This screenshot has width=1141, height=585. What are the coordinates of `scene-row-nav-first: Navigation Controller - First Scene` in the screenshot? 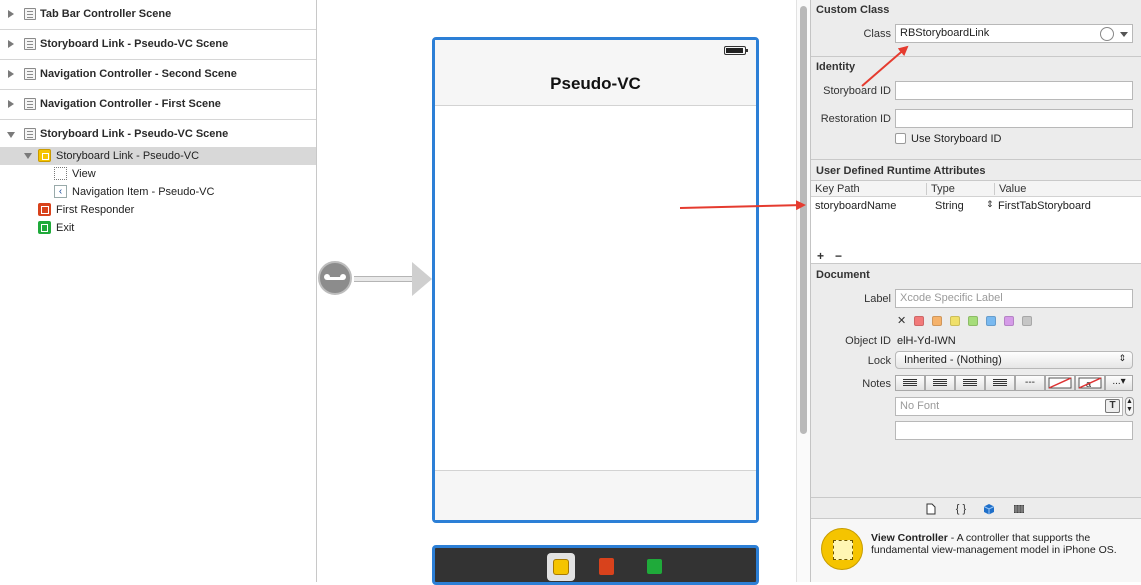 It's located at (158, 105).